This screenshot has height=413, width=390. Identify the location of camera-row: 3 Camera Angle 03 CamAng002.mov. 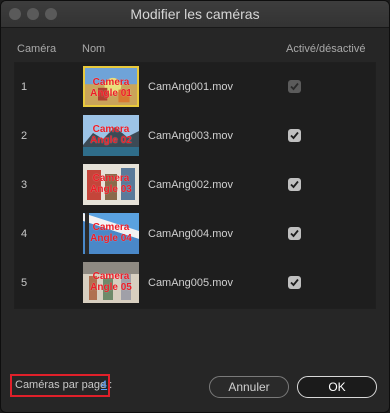
(195, 185).